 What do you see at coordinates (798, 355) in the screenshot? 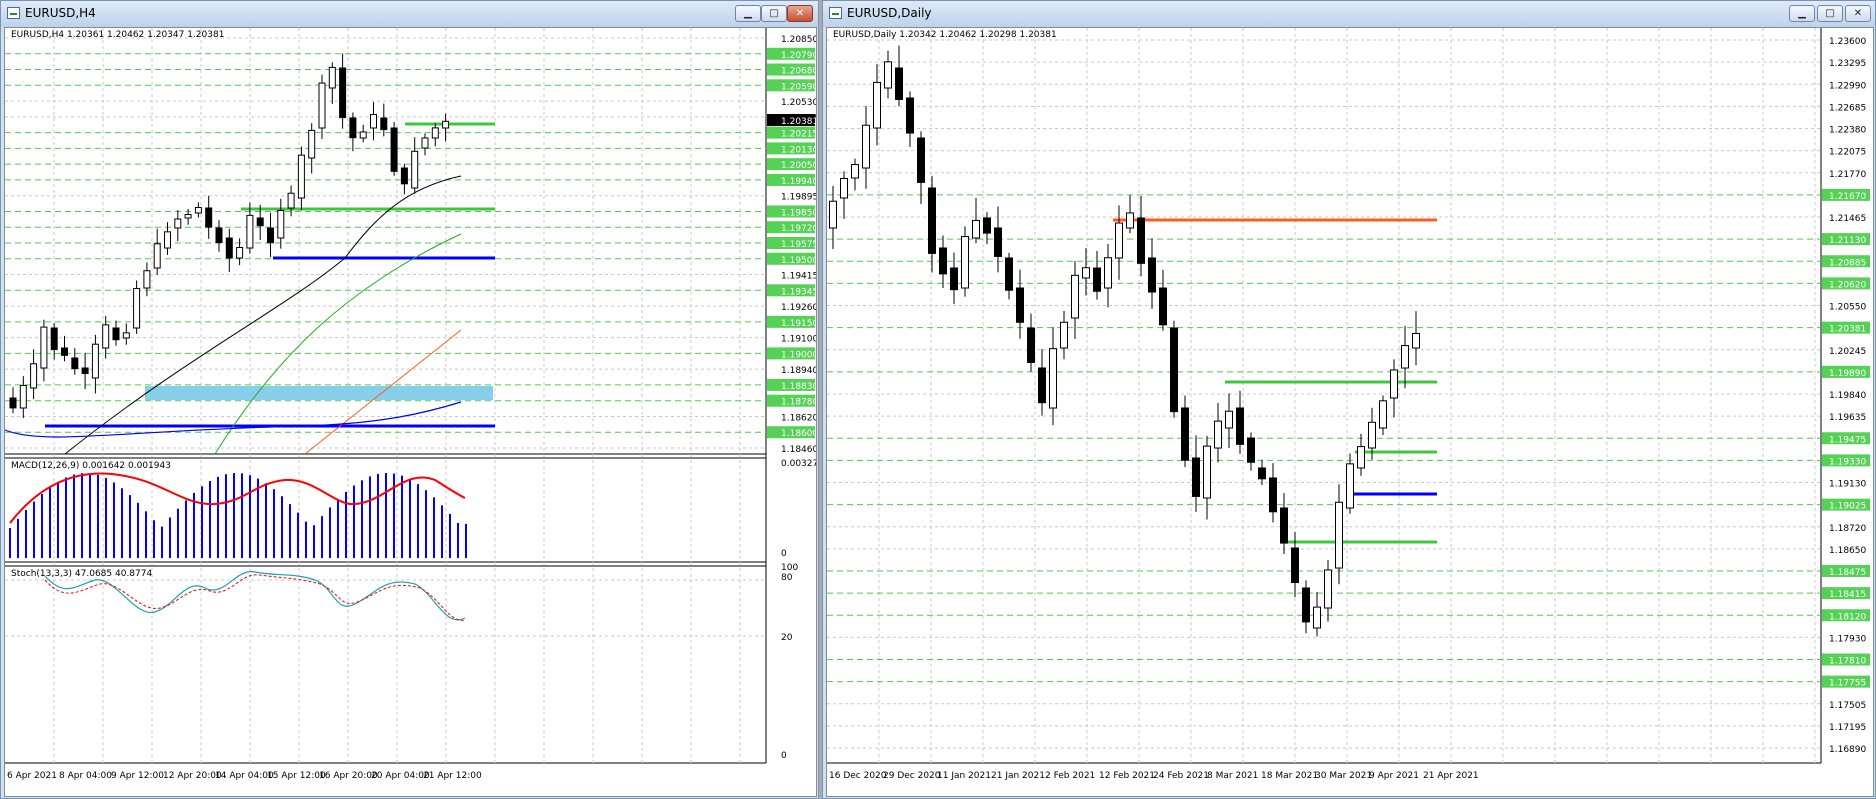
I see `price-label: 1.19000` at bounding box center [798, 355].